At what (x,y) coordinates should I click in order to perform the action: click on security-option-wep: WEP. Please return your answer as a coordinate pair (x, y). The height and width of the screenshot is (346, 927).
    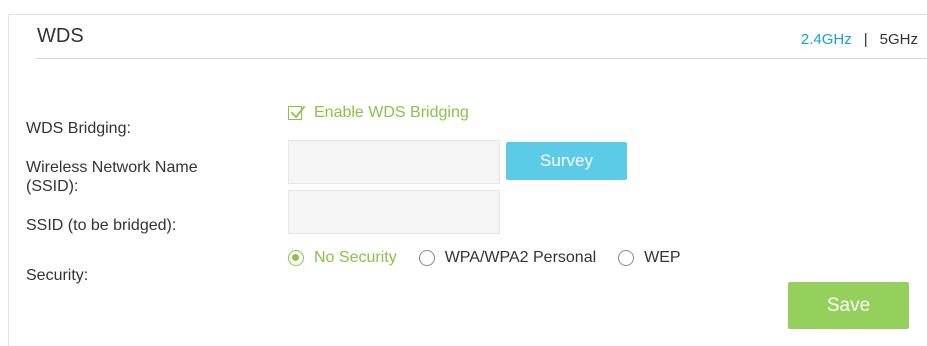
    Looking at the image, I should click on (649, 258).